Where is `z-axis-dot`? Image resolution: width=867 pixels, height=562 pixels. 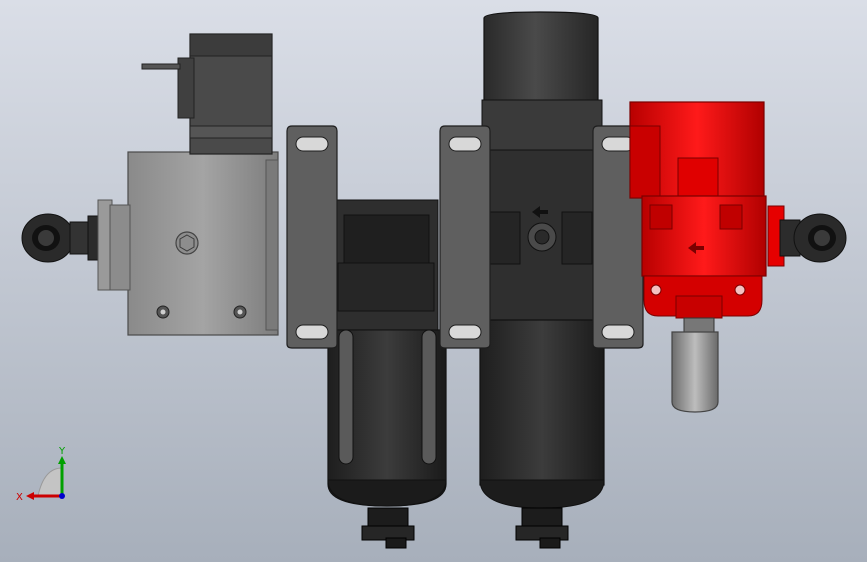
z-axis-dot is located at coordinates (62, 496).